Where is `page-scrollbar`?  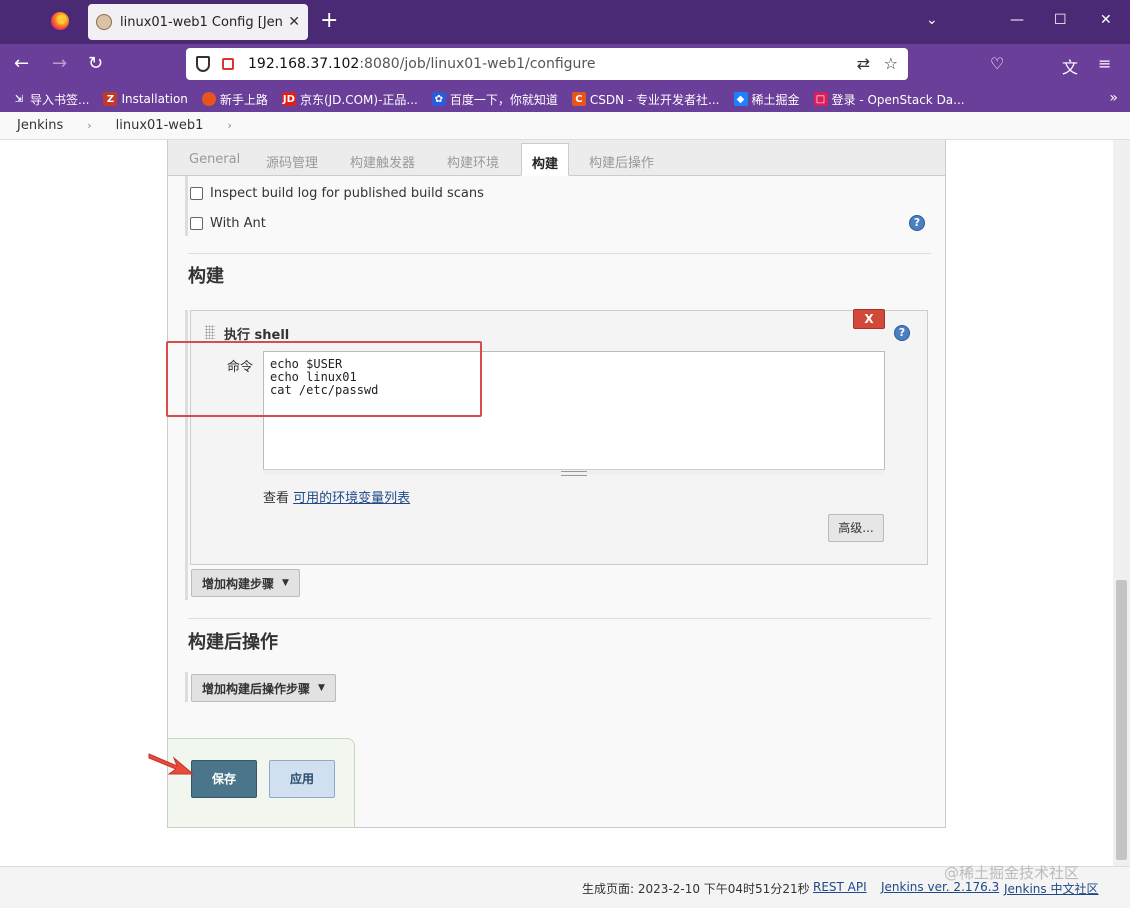 page-scrollbar is located at coordinates (1121, 503).